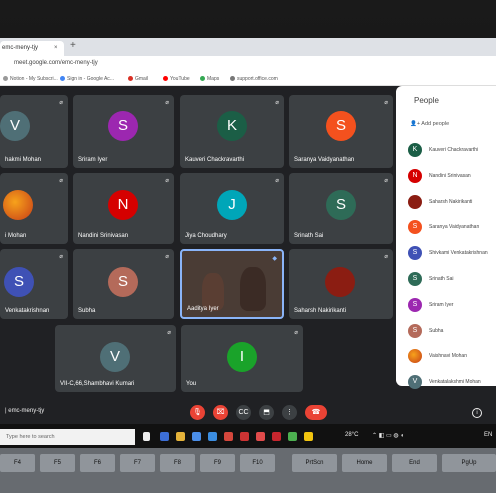 This screenshot has width=496, height=493. What do you see at coordinates (232, 205) in the screenshot?
I see `avatar: J` at bounding box center [232, 205].